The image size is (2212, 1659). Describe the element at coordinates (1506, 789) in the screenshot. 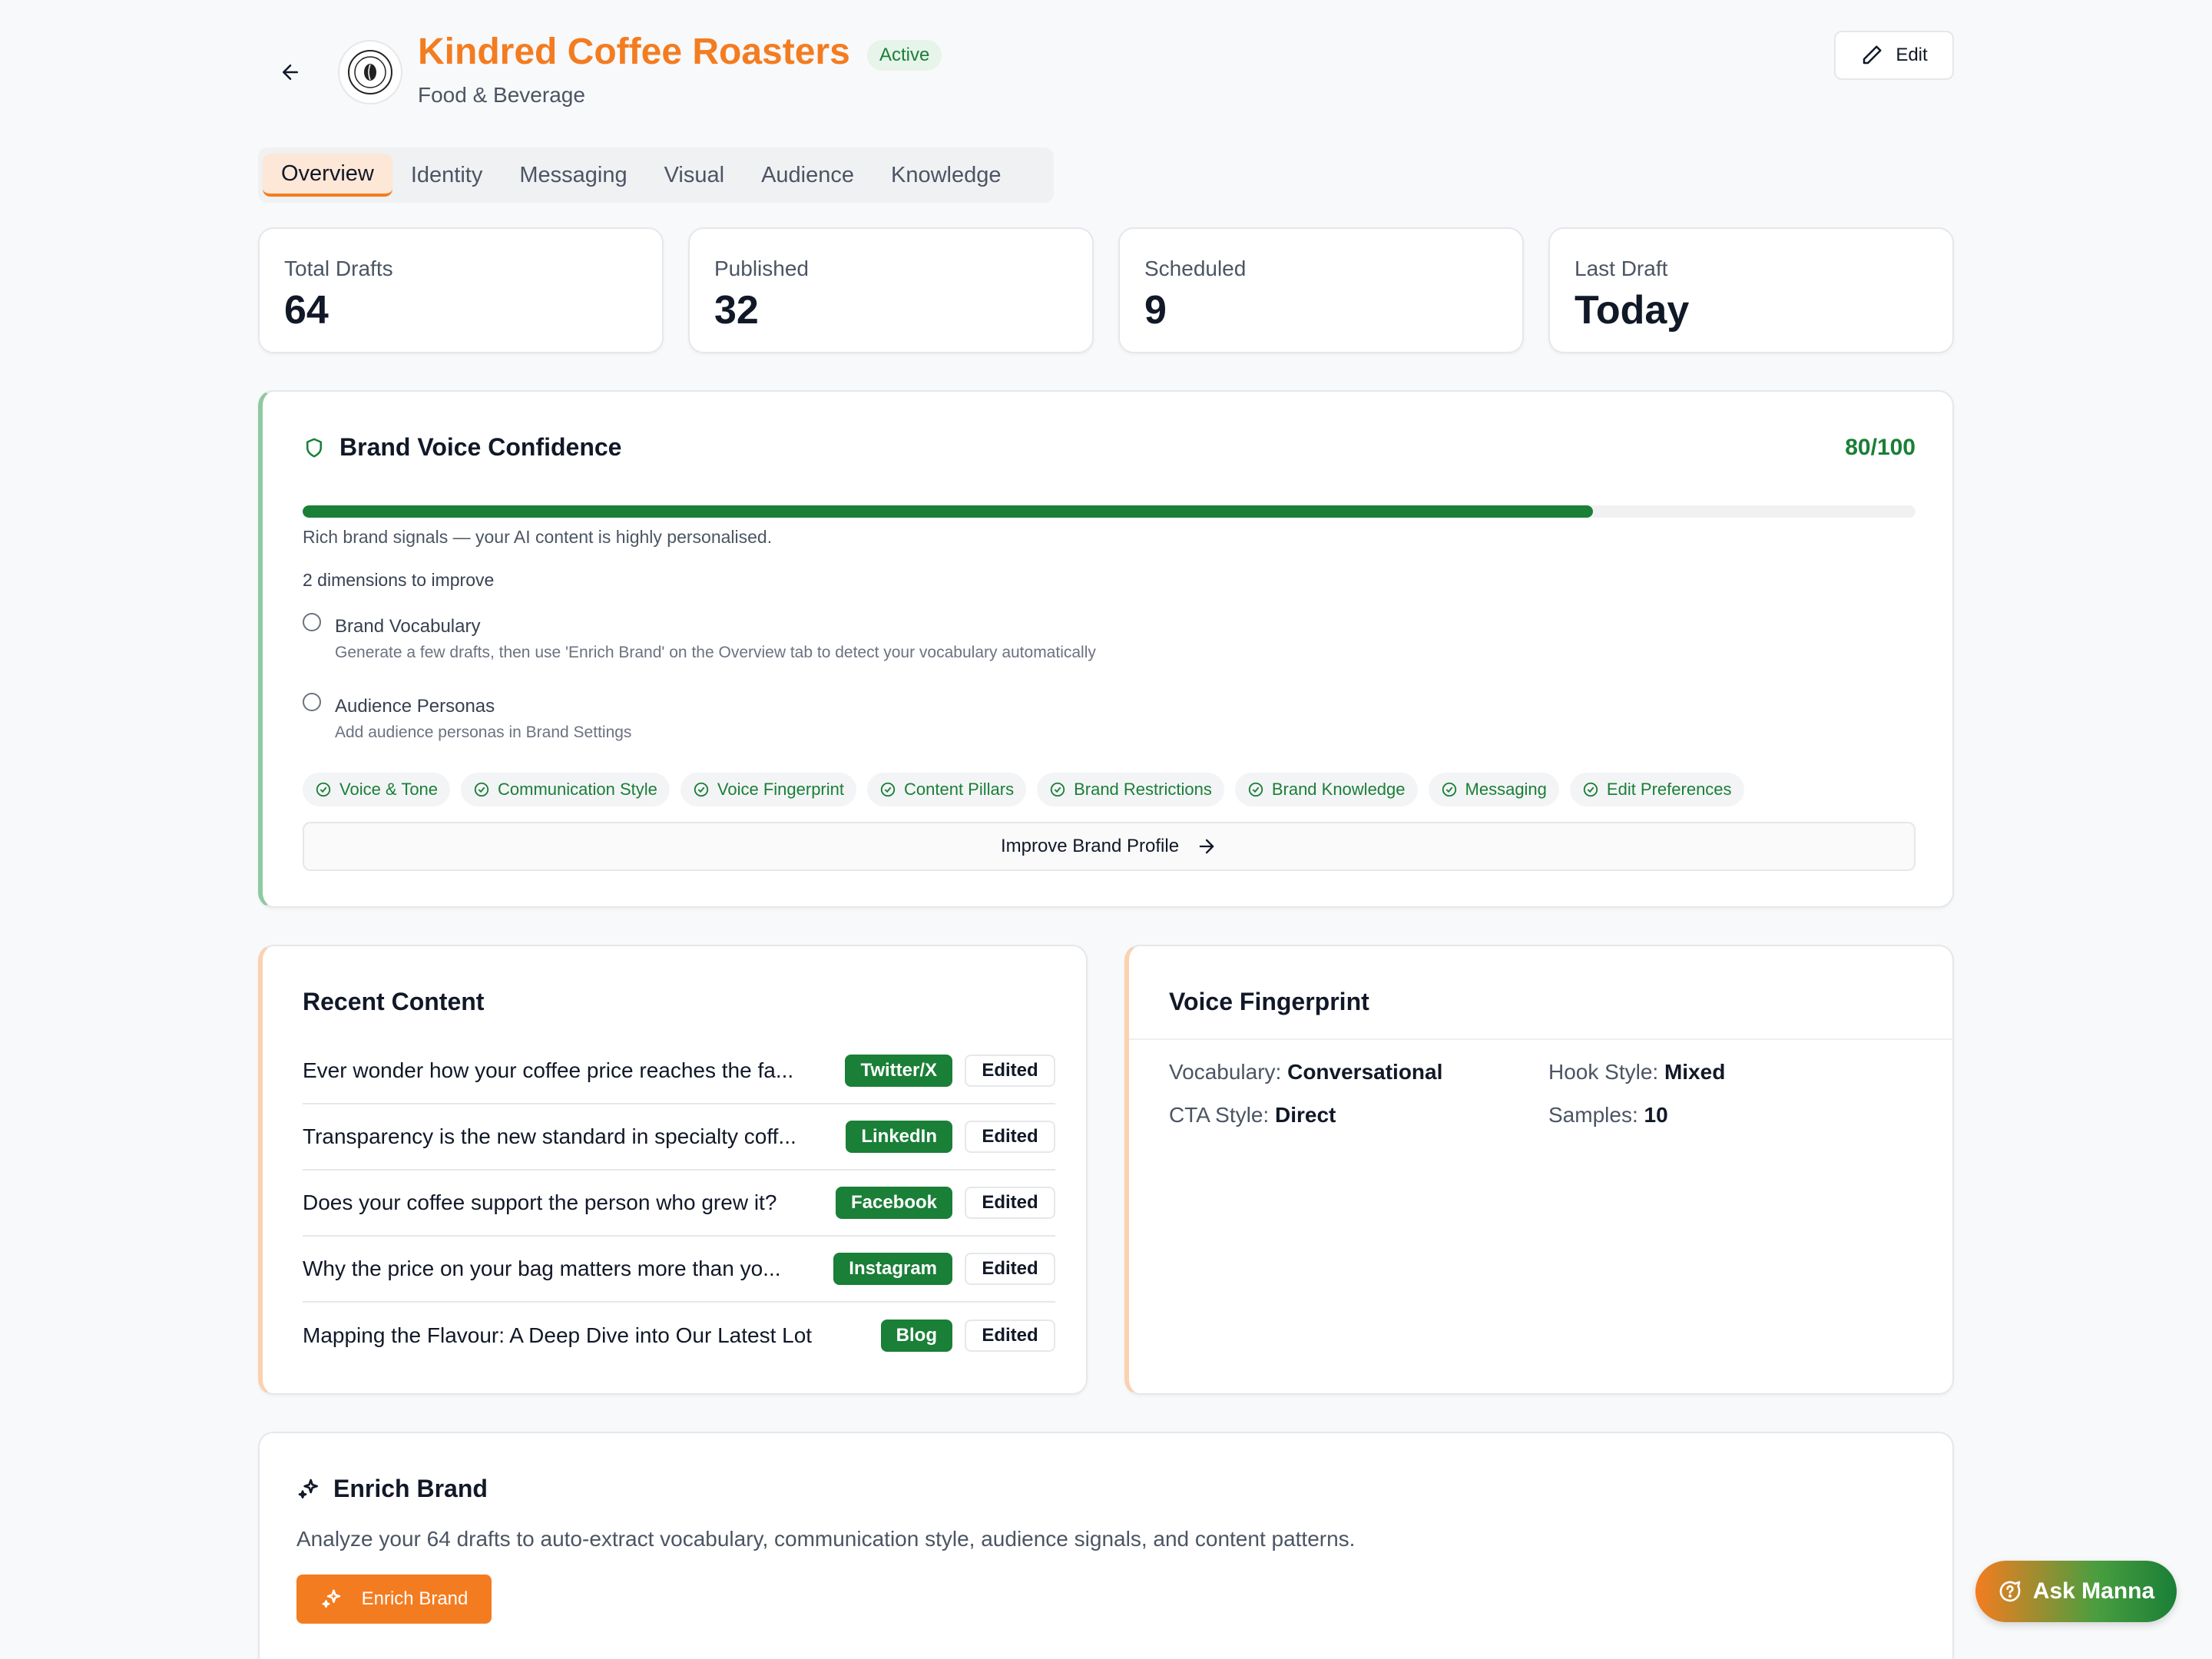

I see `pill-label: Messaging` at that location.